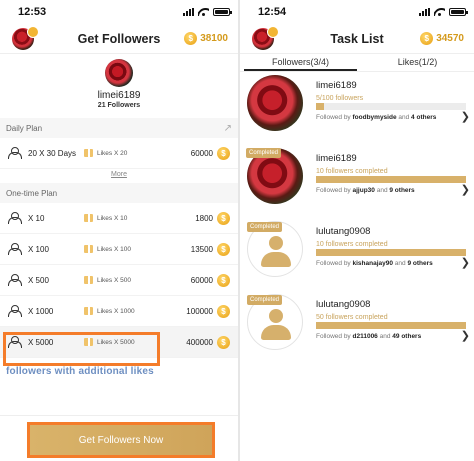  Describe the element at coordinates (424, 117) in the screenshot. I see `others-count: 4 others` at that location.